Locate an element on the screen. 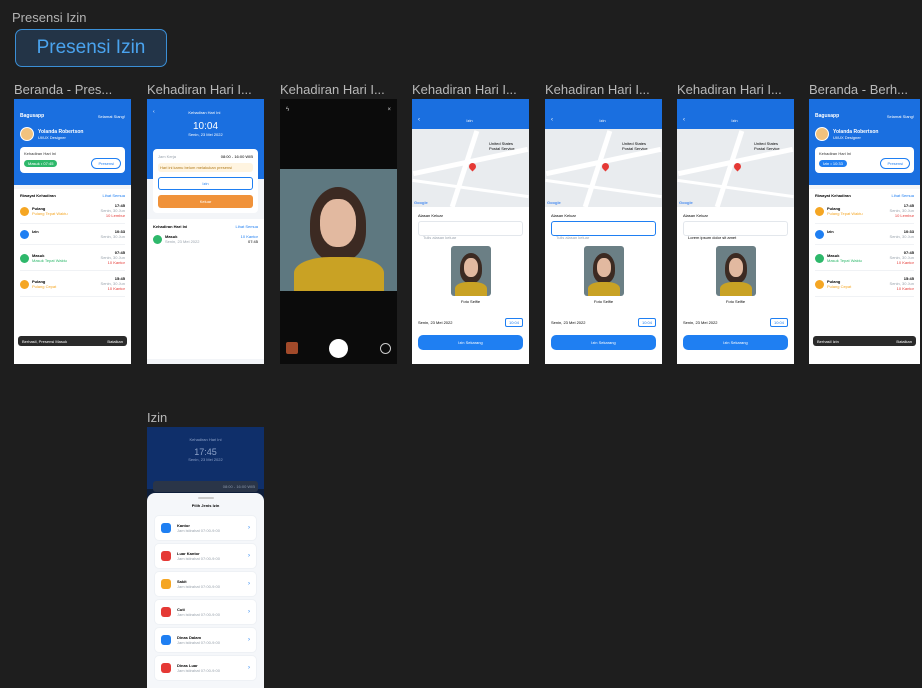 This screenshot has height=688, width=922. izin-type-item: Sakit Jam istirahat 07:00-9:00 › is located at coordinates (205, 584).